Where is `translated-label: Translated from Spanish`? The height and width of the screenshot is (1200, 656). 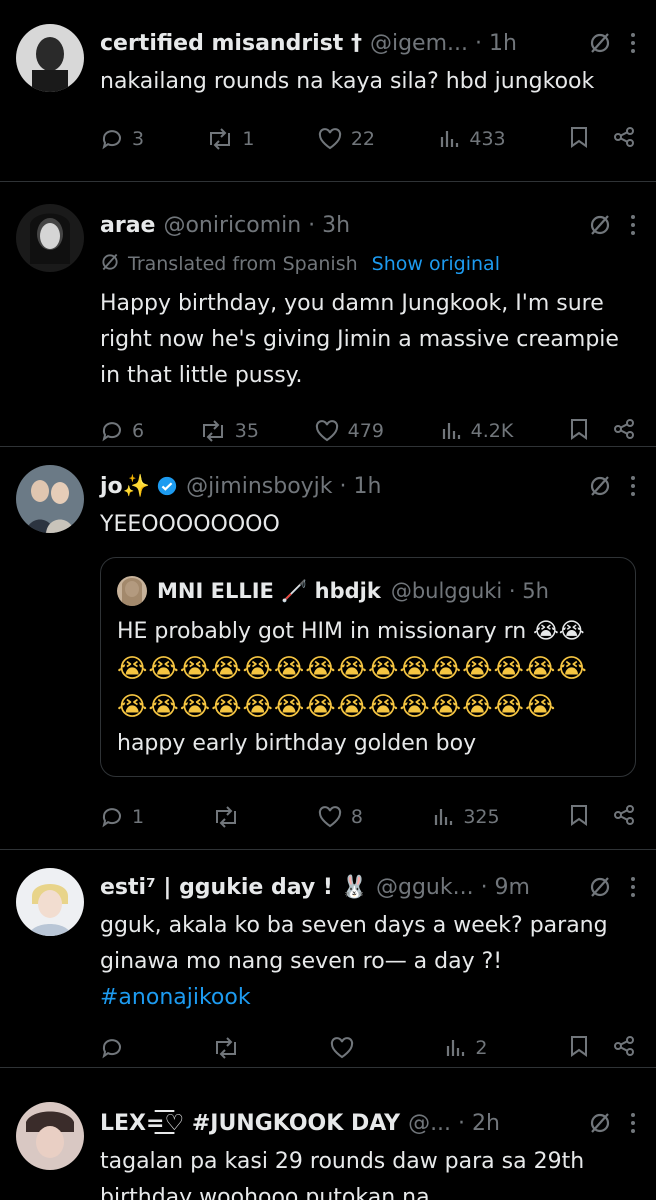 translated-label: Translated from Spanish is located at coordinates (243, 264).